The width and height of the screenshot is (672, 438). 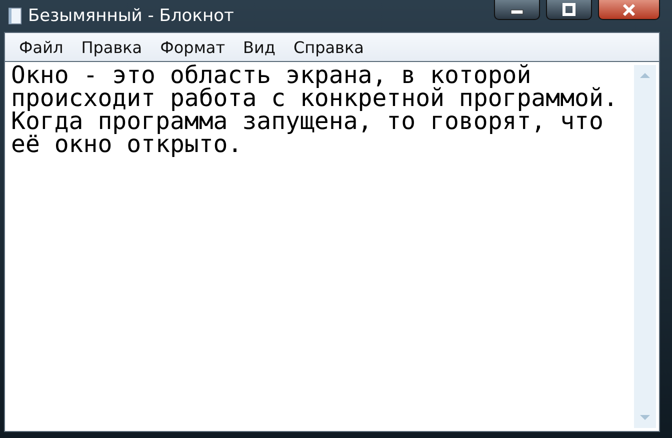 I want to click on maximize-button, so click(x=569, y=10).